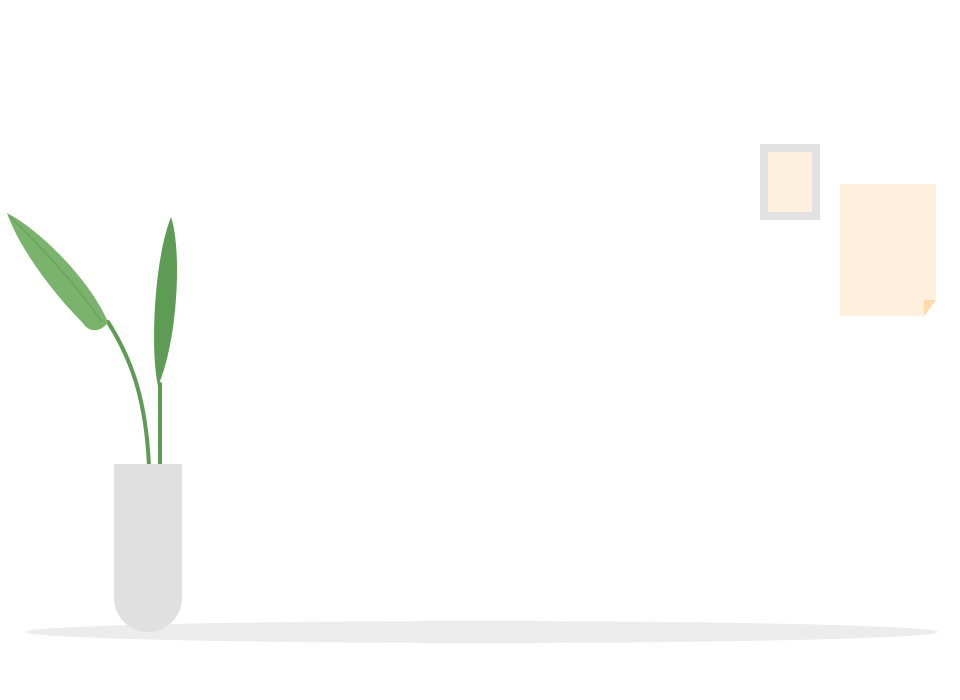 Image resolution: width=960 pixels, height=700 pixels. I want to click on note-folded-corner, so click(930, 308).